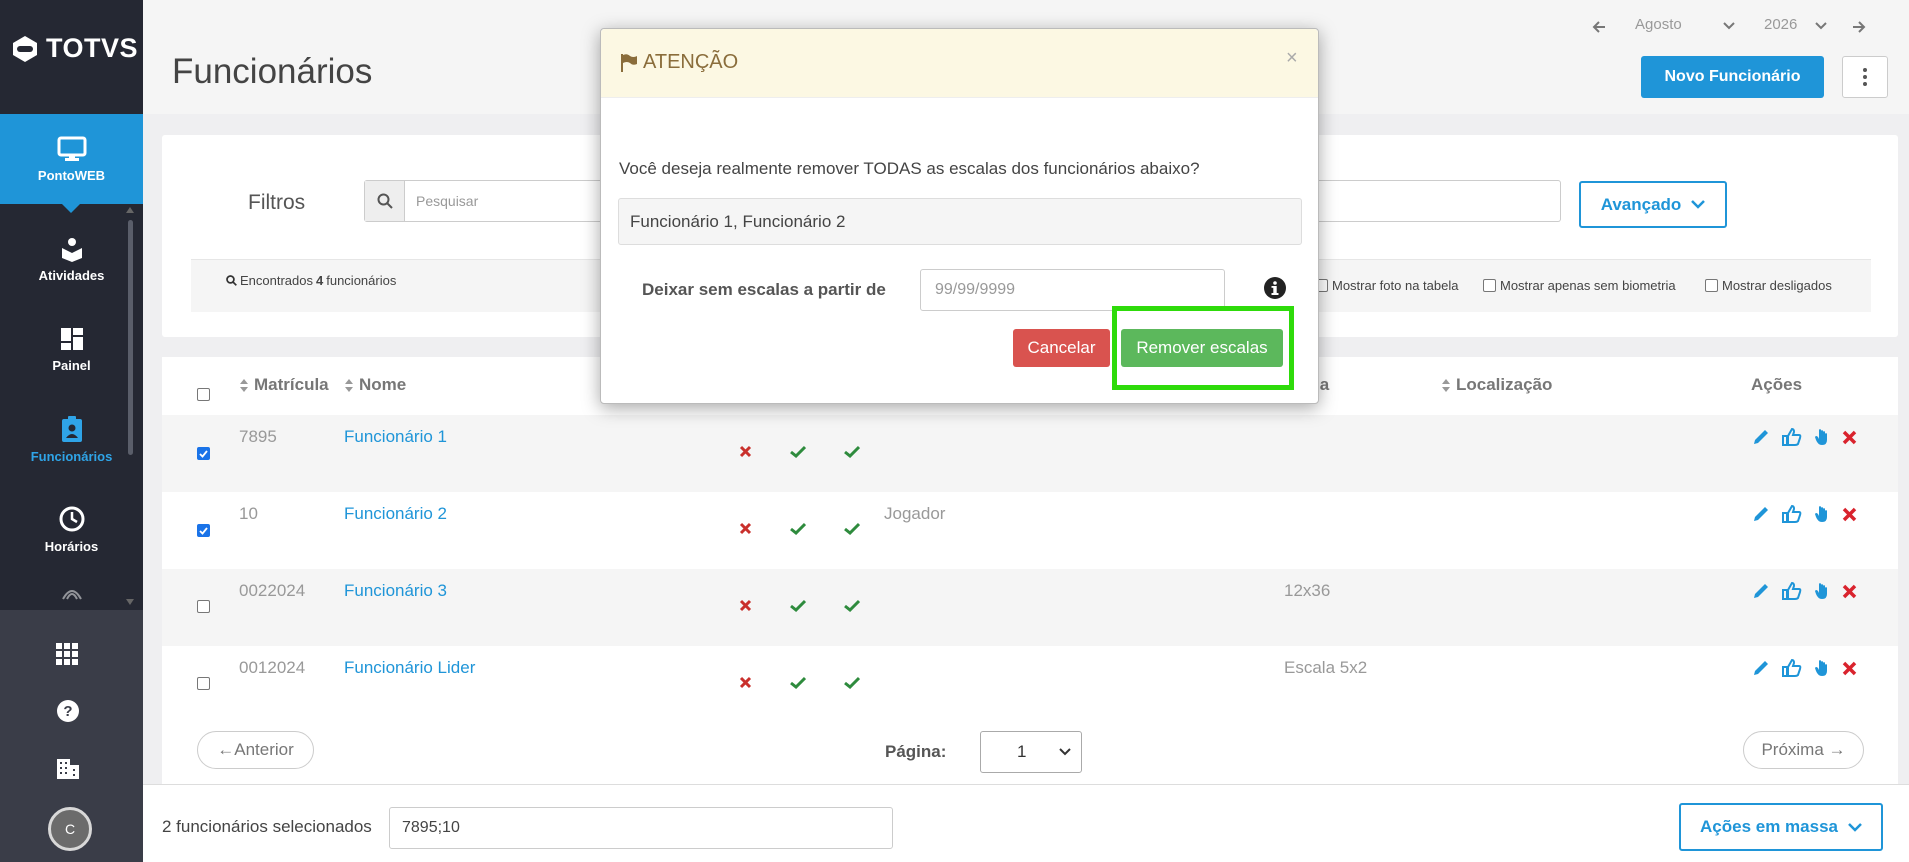 This screenshot has height=862, width=1909. Describe the element at coordinates (959, 63) in the screenshot. I see `dialog-header: ATENÇÃO ×` at that location.